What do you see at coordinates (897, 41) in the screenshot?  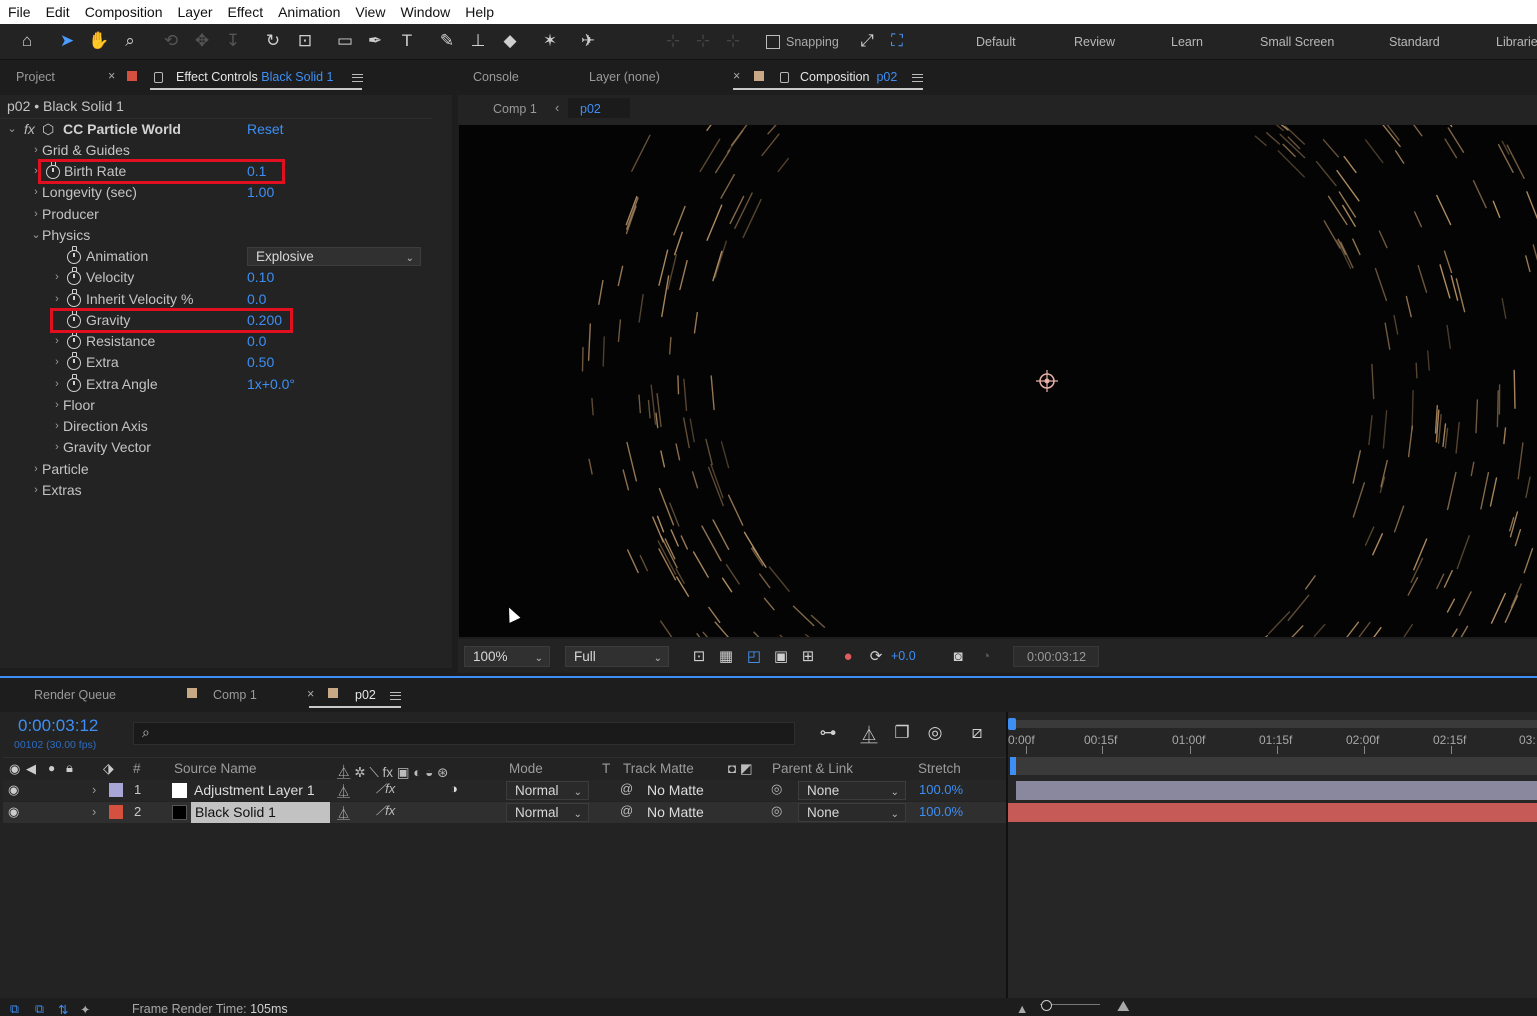 I see `snap-features-icon: ⛶` at bounding box center [897, 41].